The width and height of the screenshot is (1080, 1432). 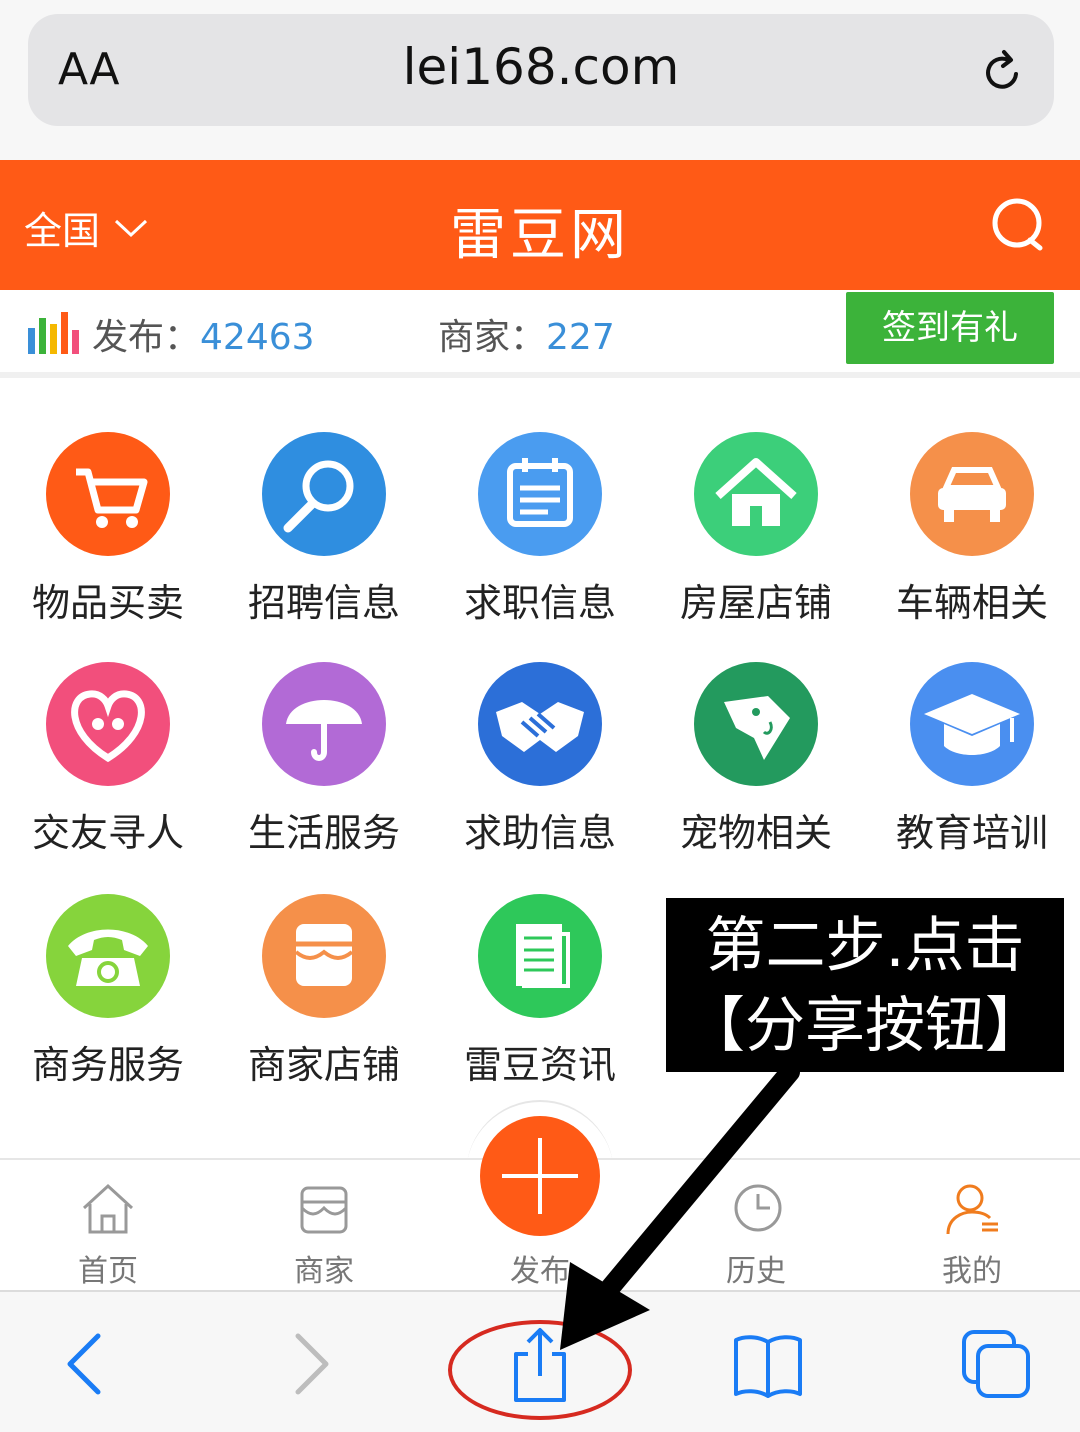 I want to click on tutorial-annotation: 第二步.点击 【分享按钮】, so click(x=865, y=985).